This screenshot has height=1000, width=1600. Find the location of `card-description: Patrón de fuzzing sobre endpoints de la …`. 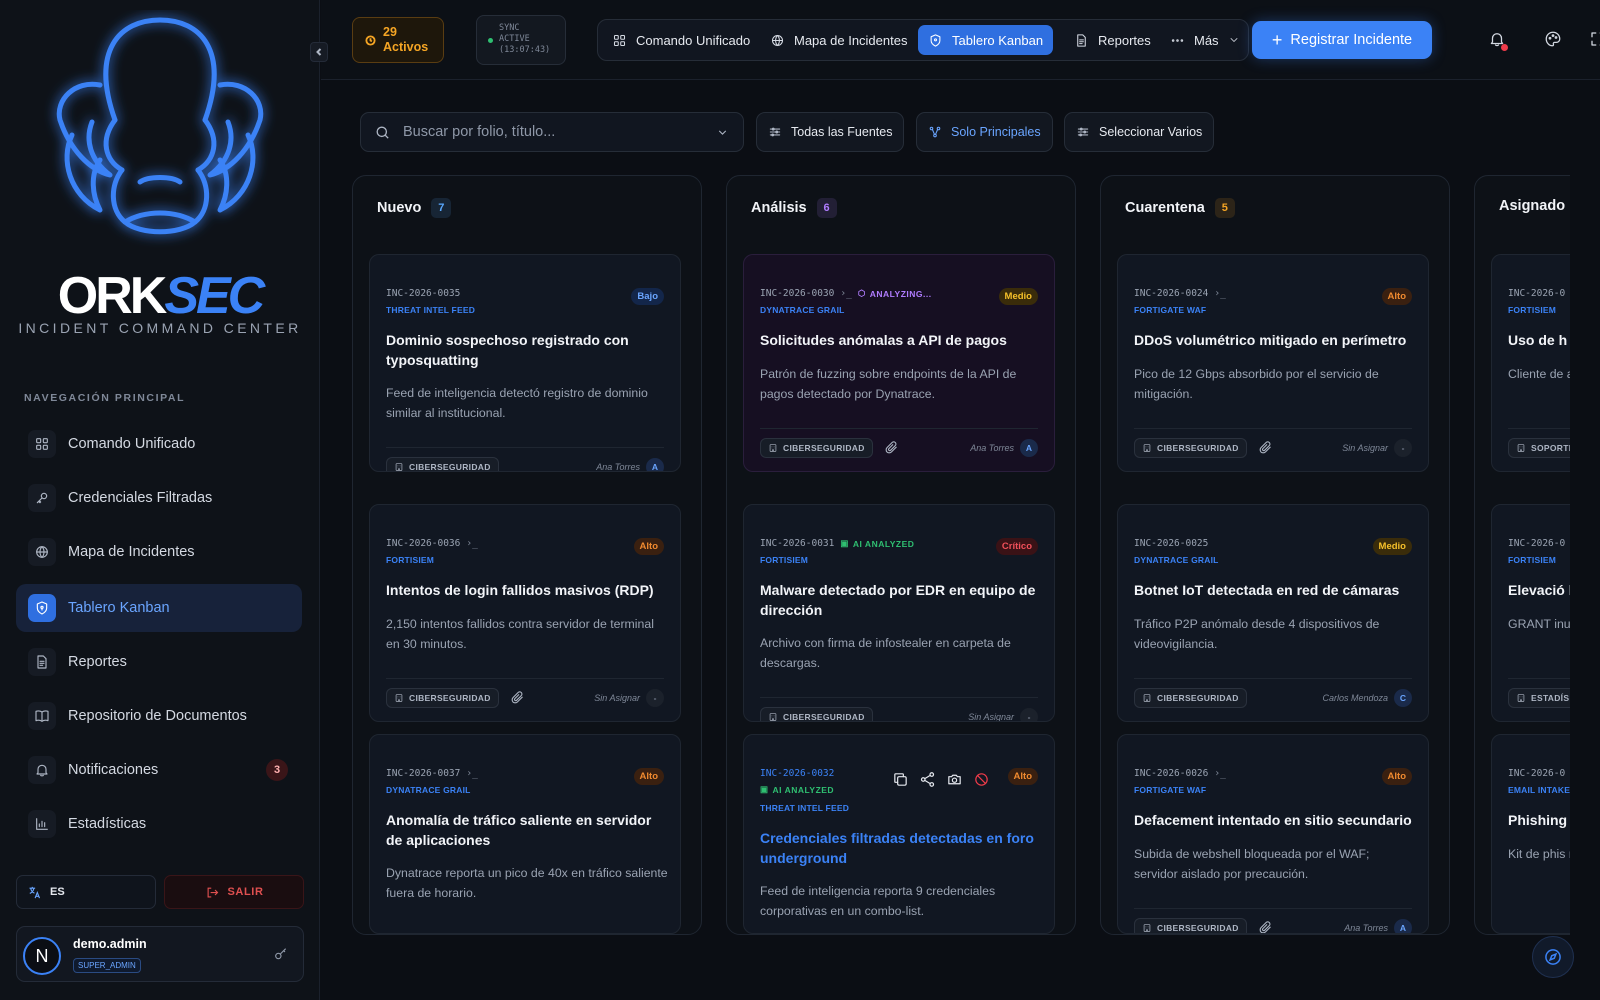

card-description: Patrón de fuzzing sobre endpoints de la … is located at coordinates (888, 384).